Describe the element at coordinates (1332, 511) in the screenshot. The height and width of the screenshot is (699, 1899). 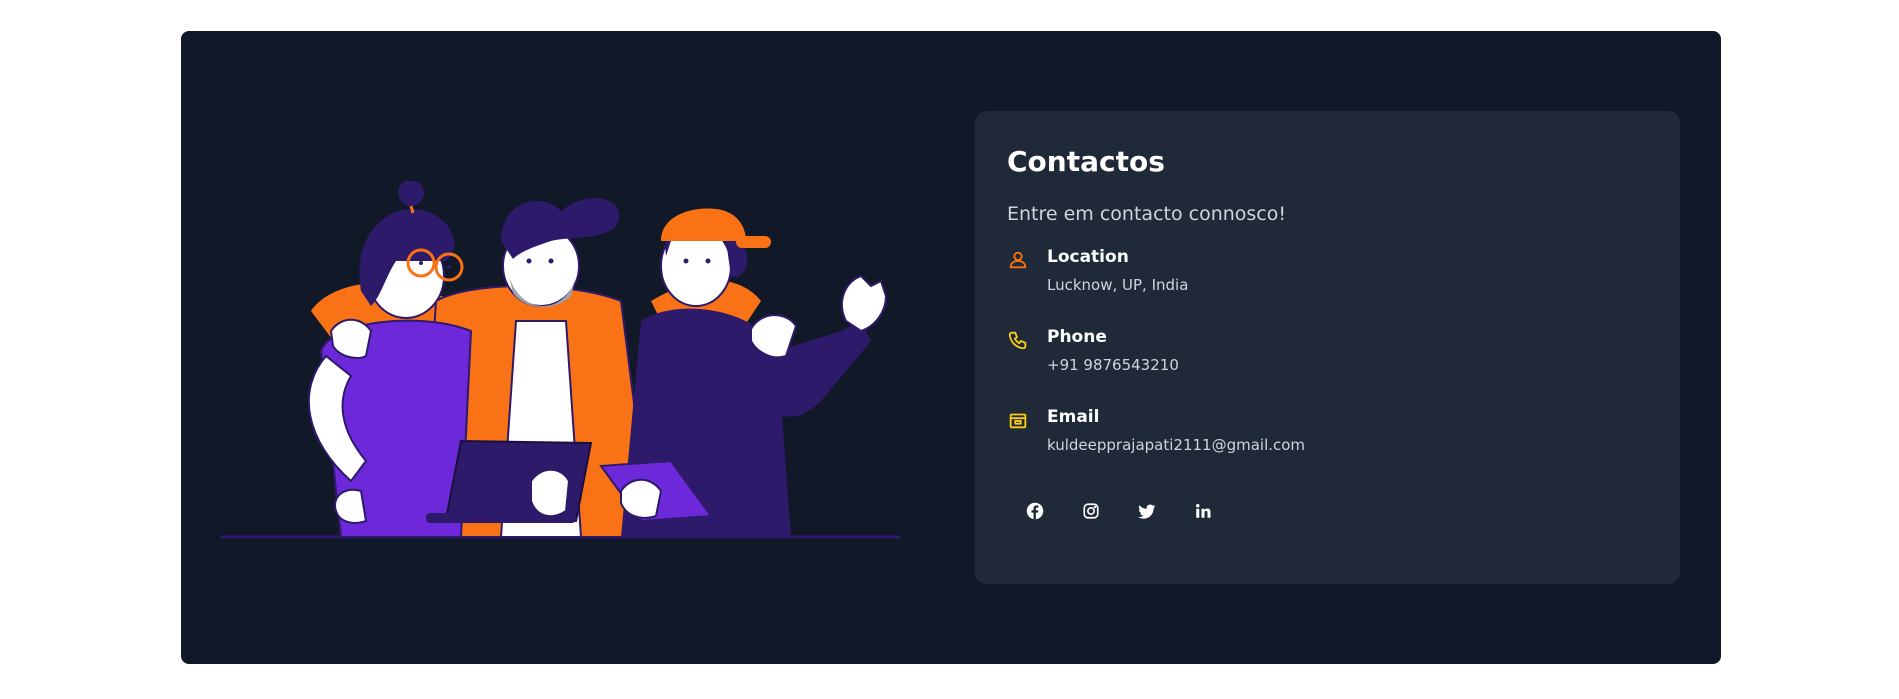
I see `social-links` at that location.